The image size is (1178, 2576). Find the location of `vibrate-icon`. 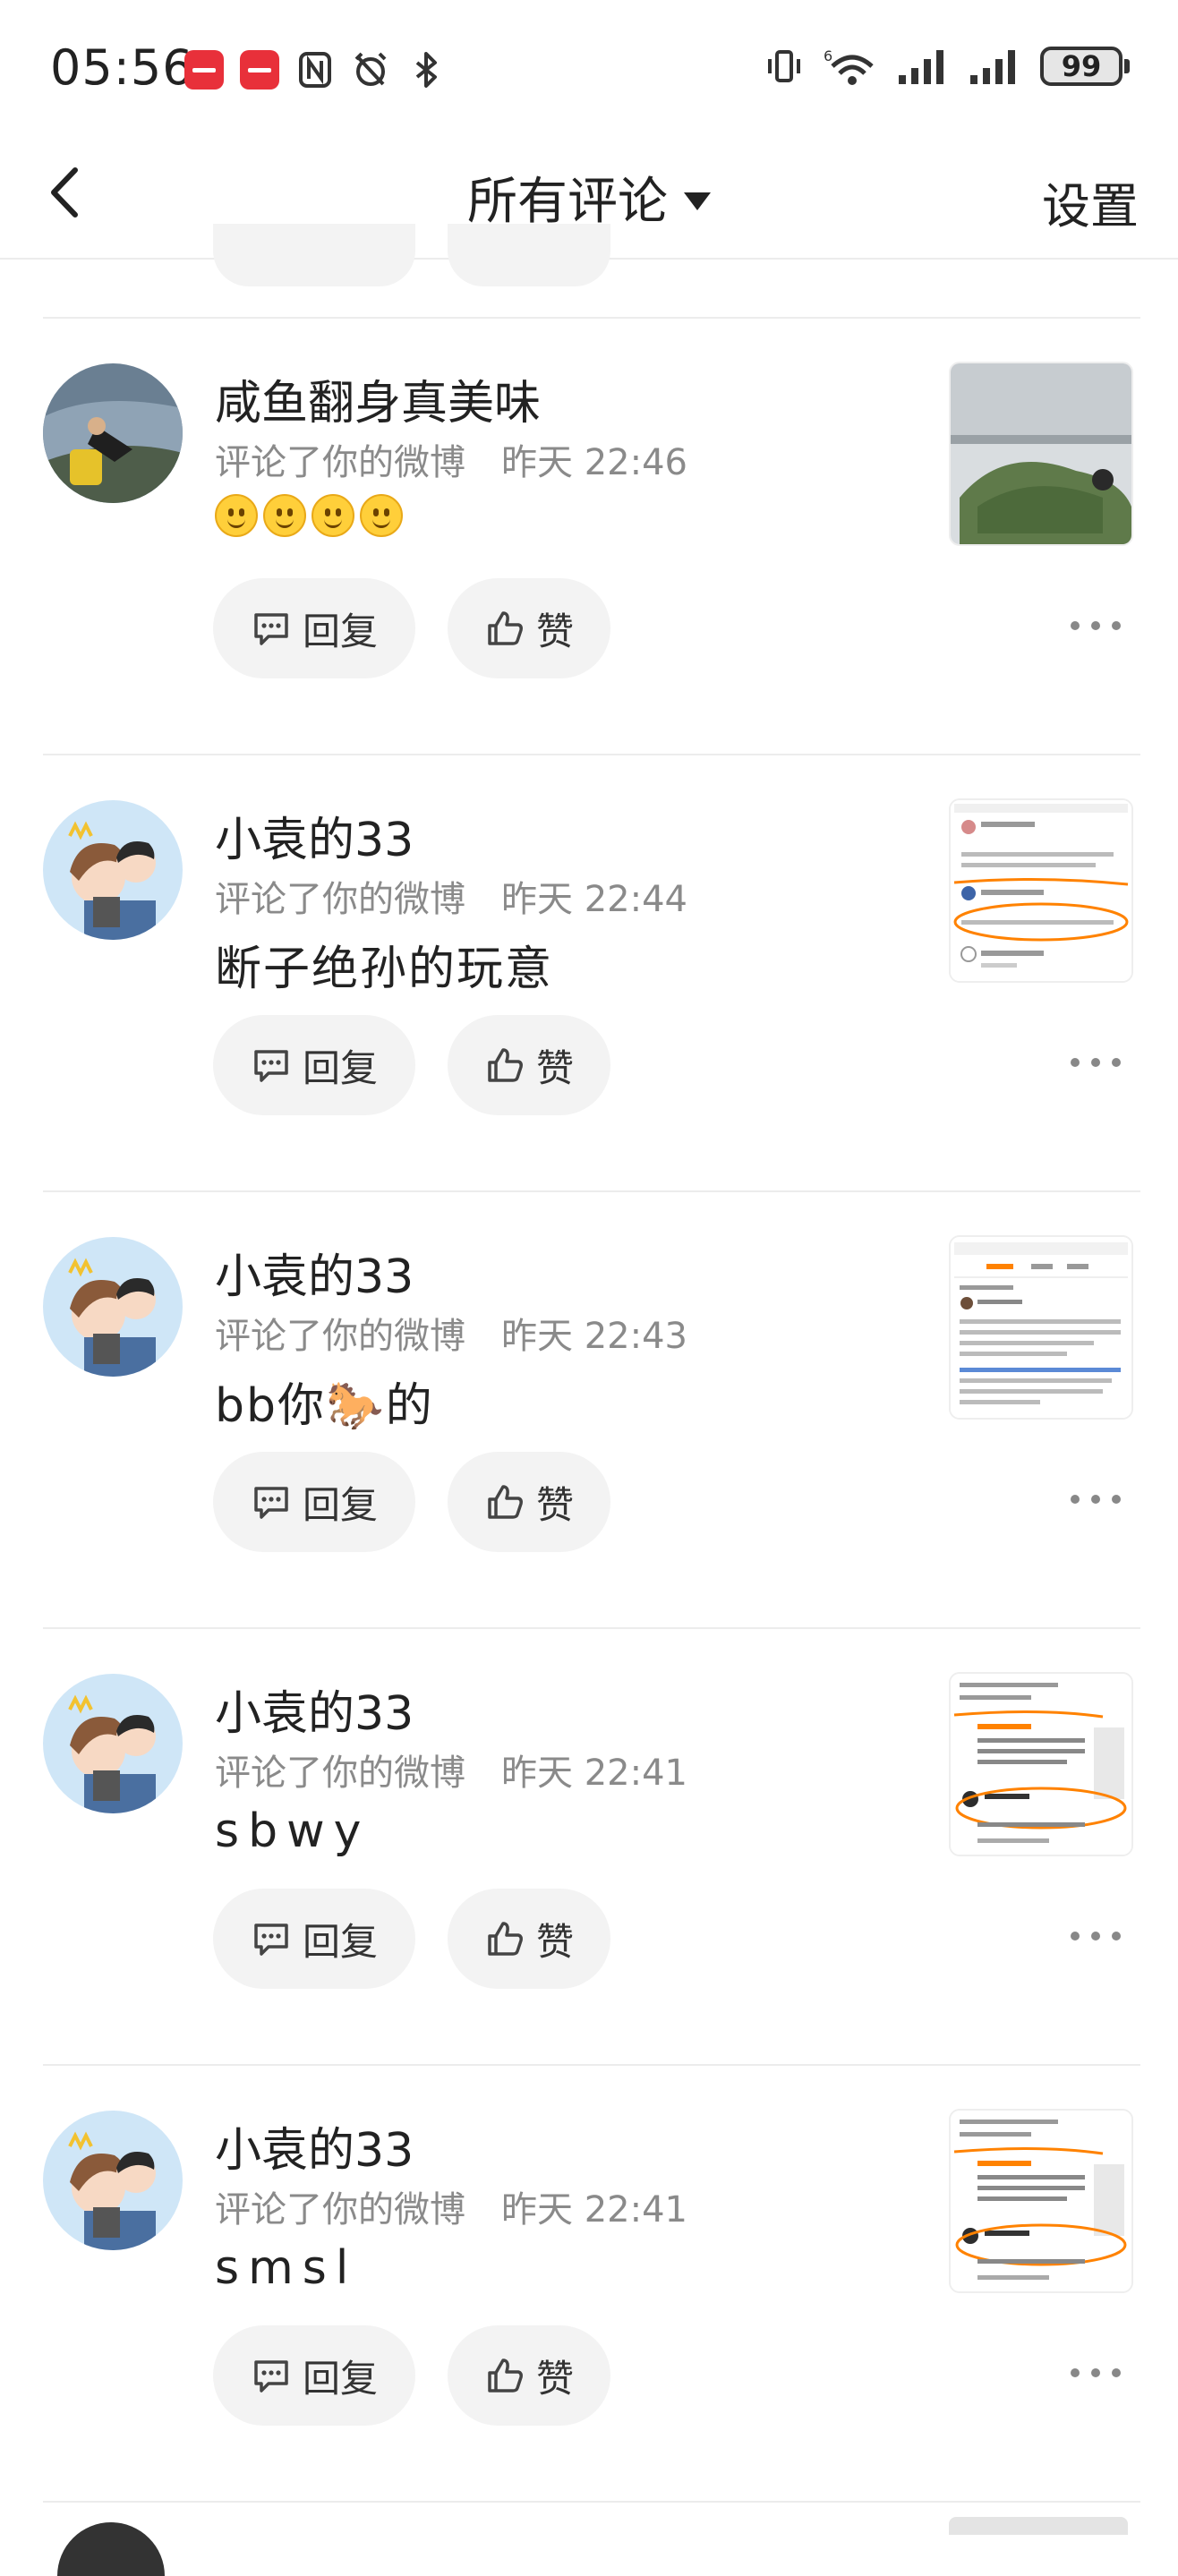

vibrate-icon is located at coordinates (784, 66).